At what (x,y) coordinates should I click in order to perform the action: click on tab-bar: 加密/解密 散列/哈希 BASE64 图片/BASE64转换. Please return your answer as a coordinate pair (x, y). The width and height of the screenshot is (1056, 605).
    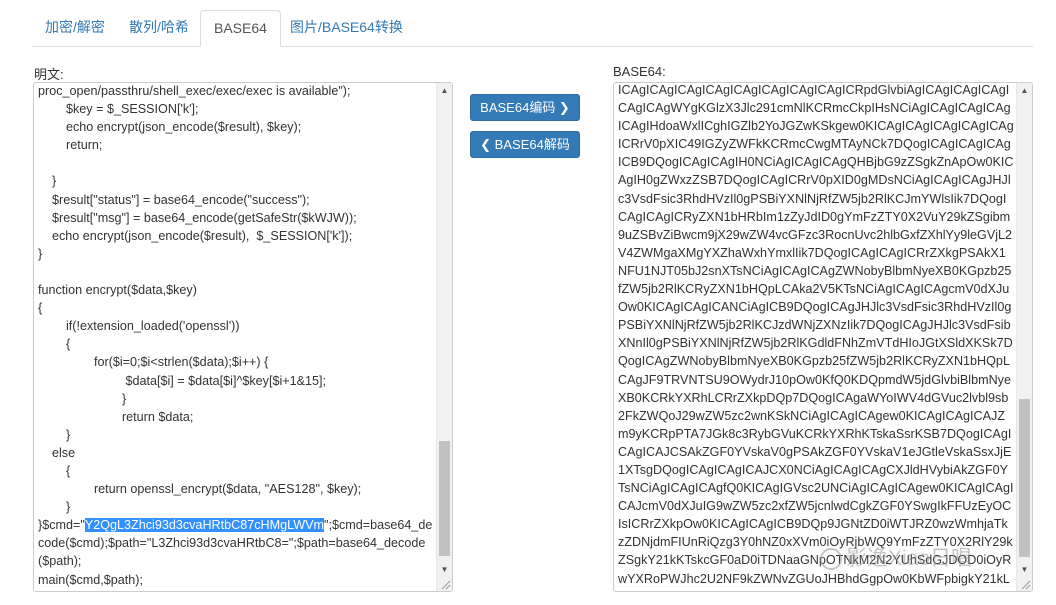
    Looking at the image, I should click on (532, 28).